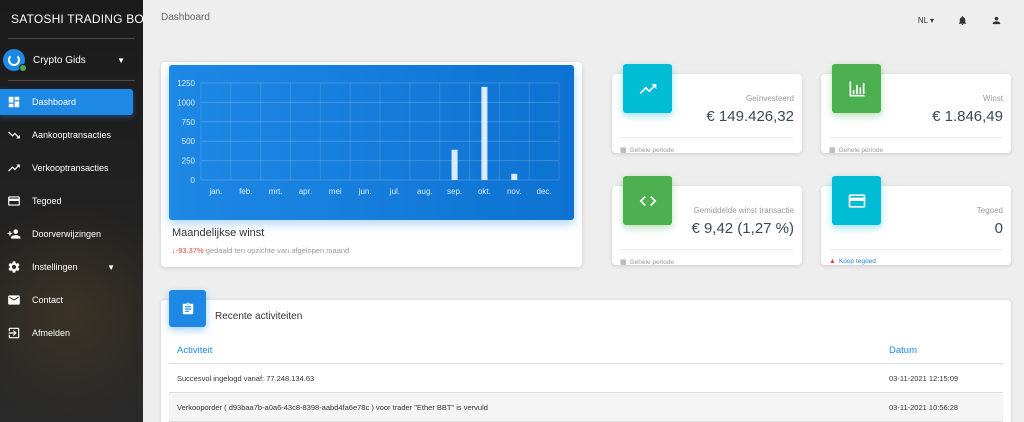 The width and height of the screenshot is (1024, 422). What do you see at coordinates (276, 191) in the screenshot?
I see `x-tick-label: mrt.` at bounding box center [276, 191].